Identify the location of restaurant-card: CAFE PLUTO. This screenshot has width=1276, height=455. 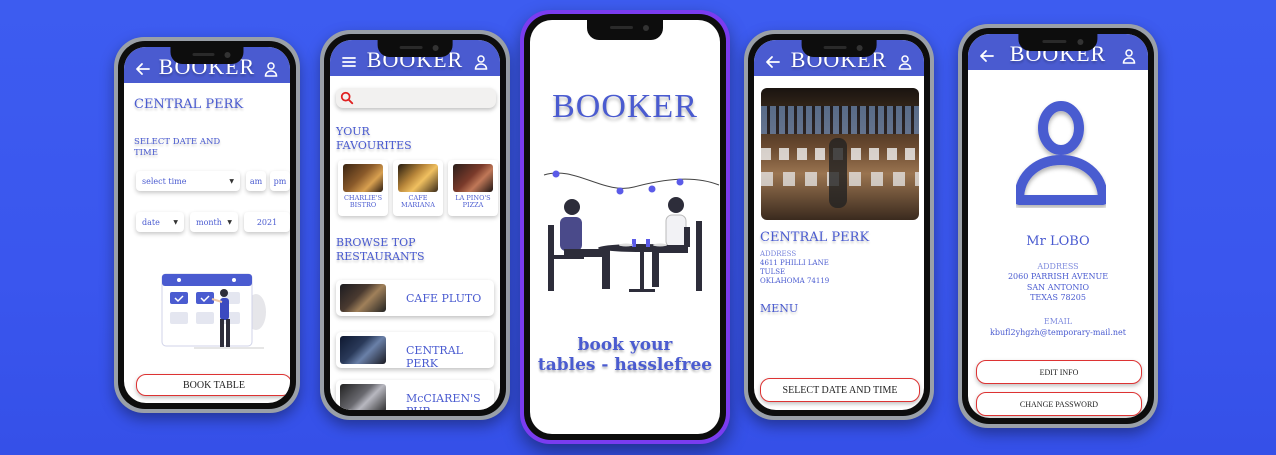
(415, 298).